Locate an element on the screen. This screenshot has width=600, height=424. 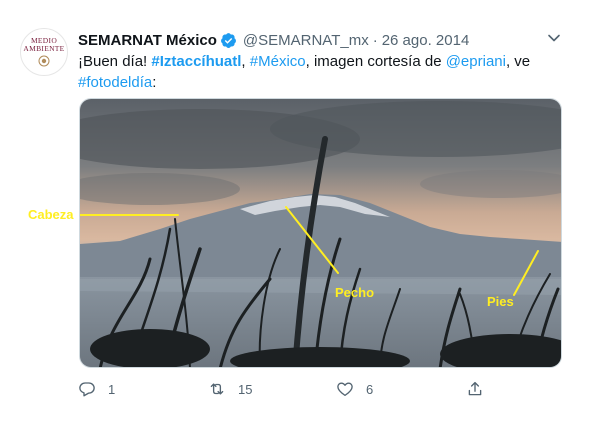
tweet-text-intro: ¡Buen día! is located at coordinates (115, 61).